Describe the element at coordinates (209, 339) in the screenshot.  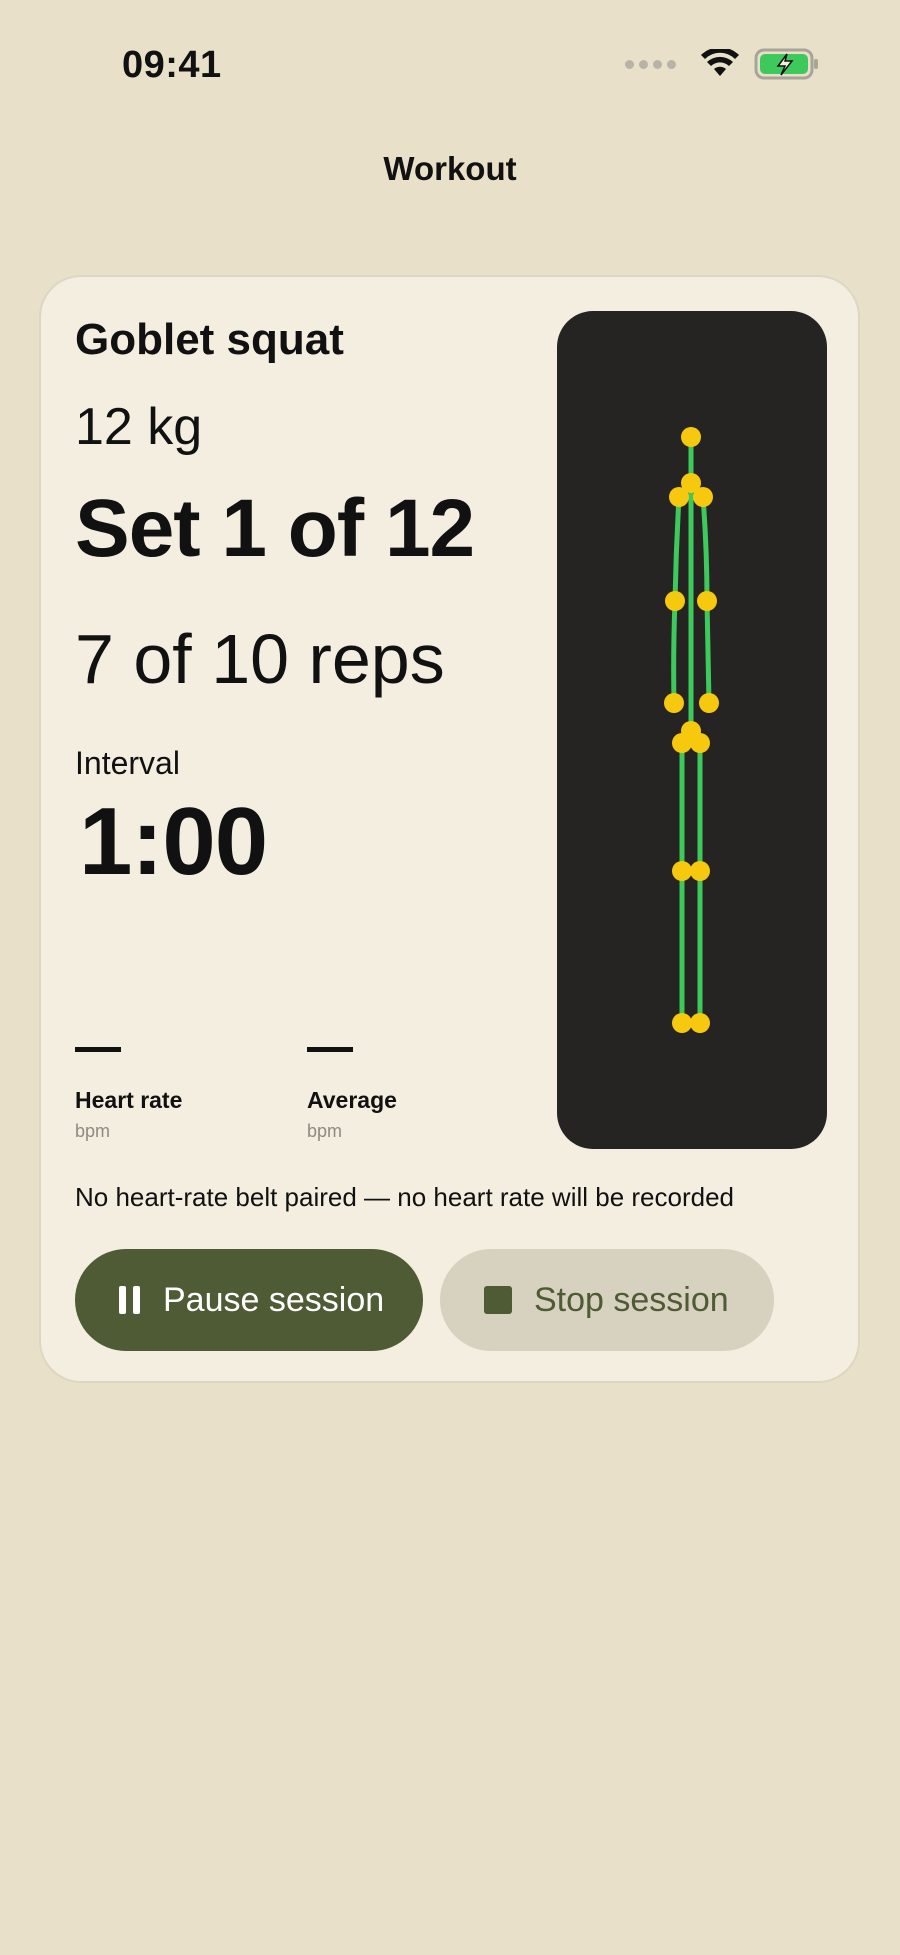
I see `exercise-name: Goblet squat` at that location.